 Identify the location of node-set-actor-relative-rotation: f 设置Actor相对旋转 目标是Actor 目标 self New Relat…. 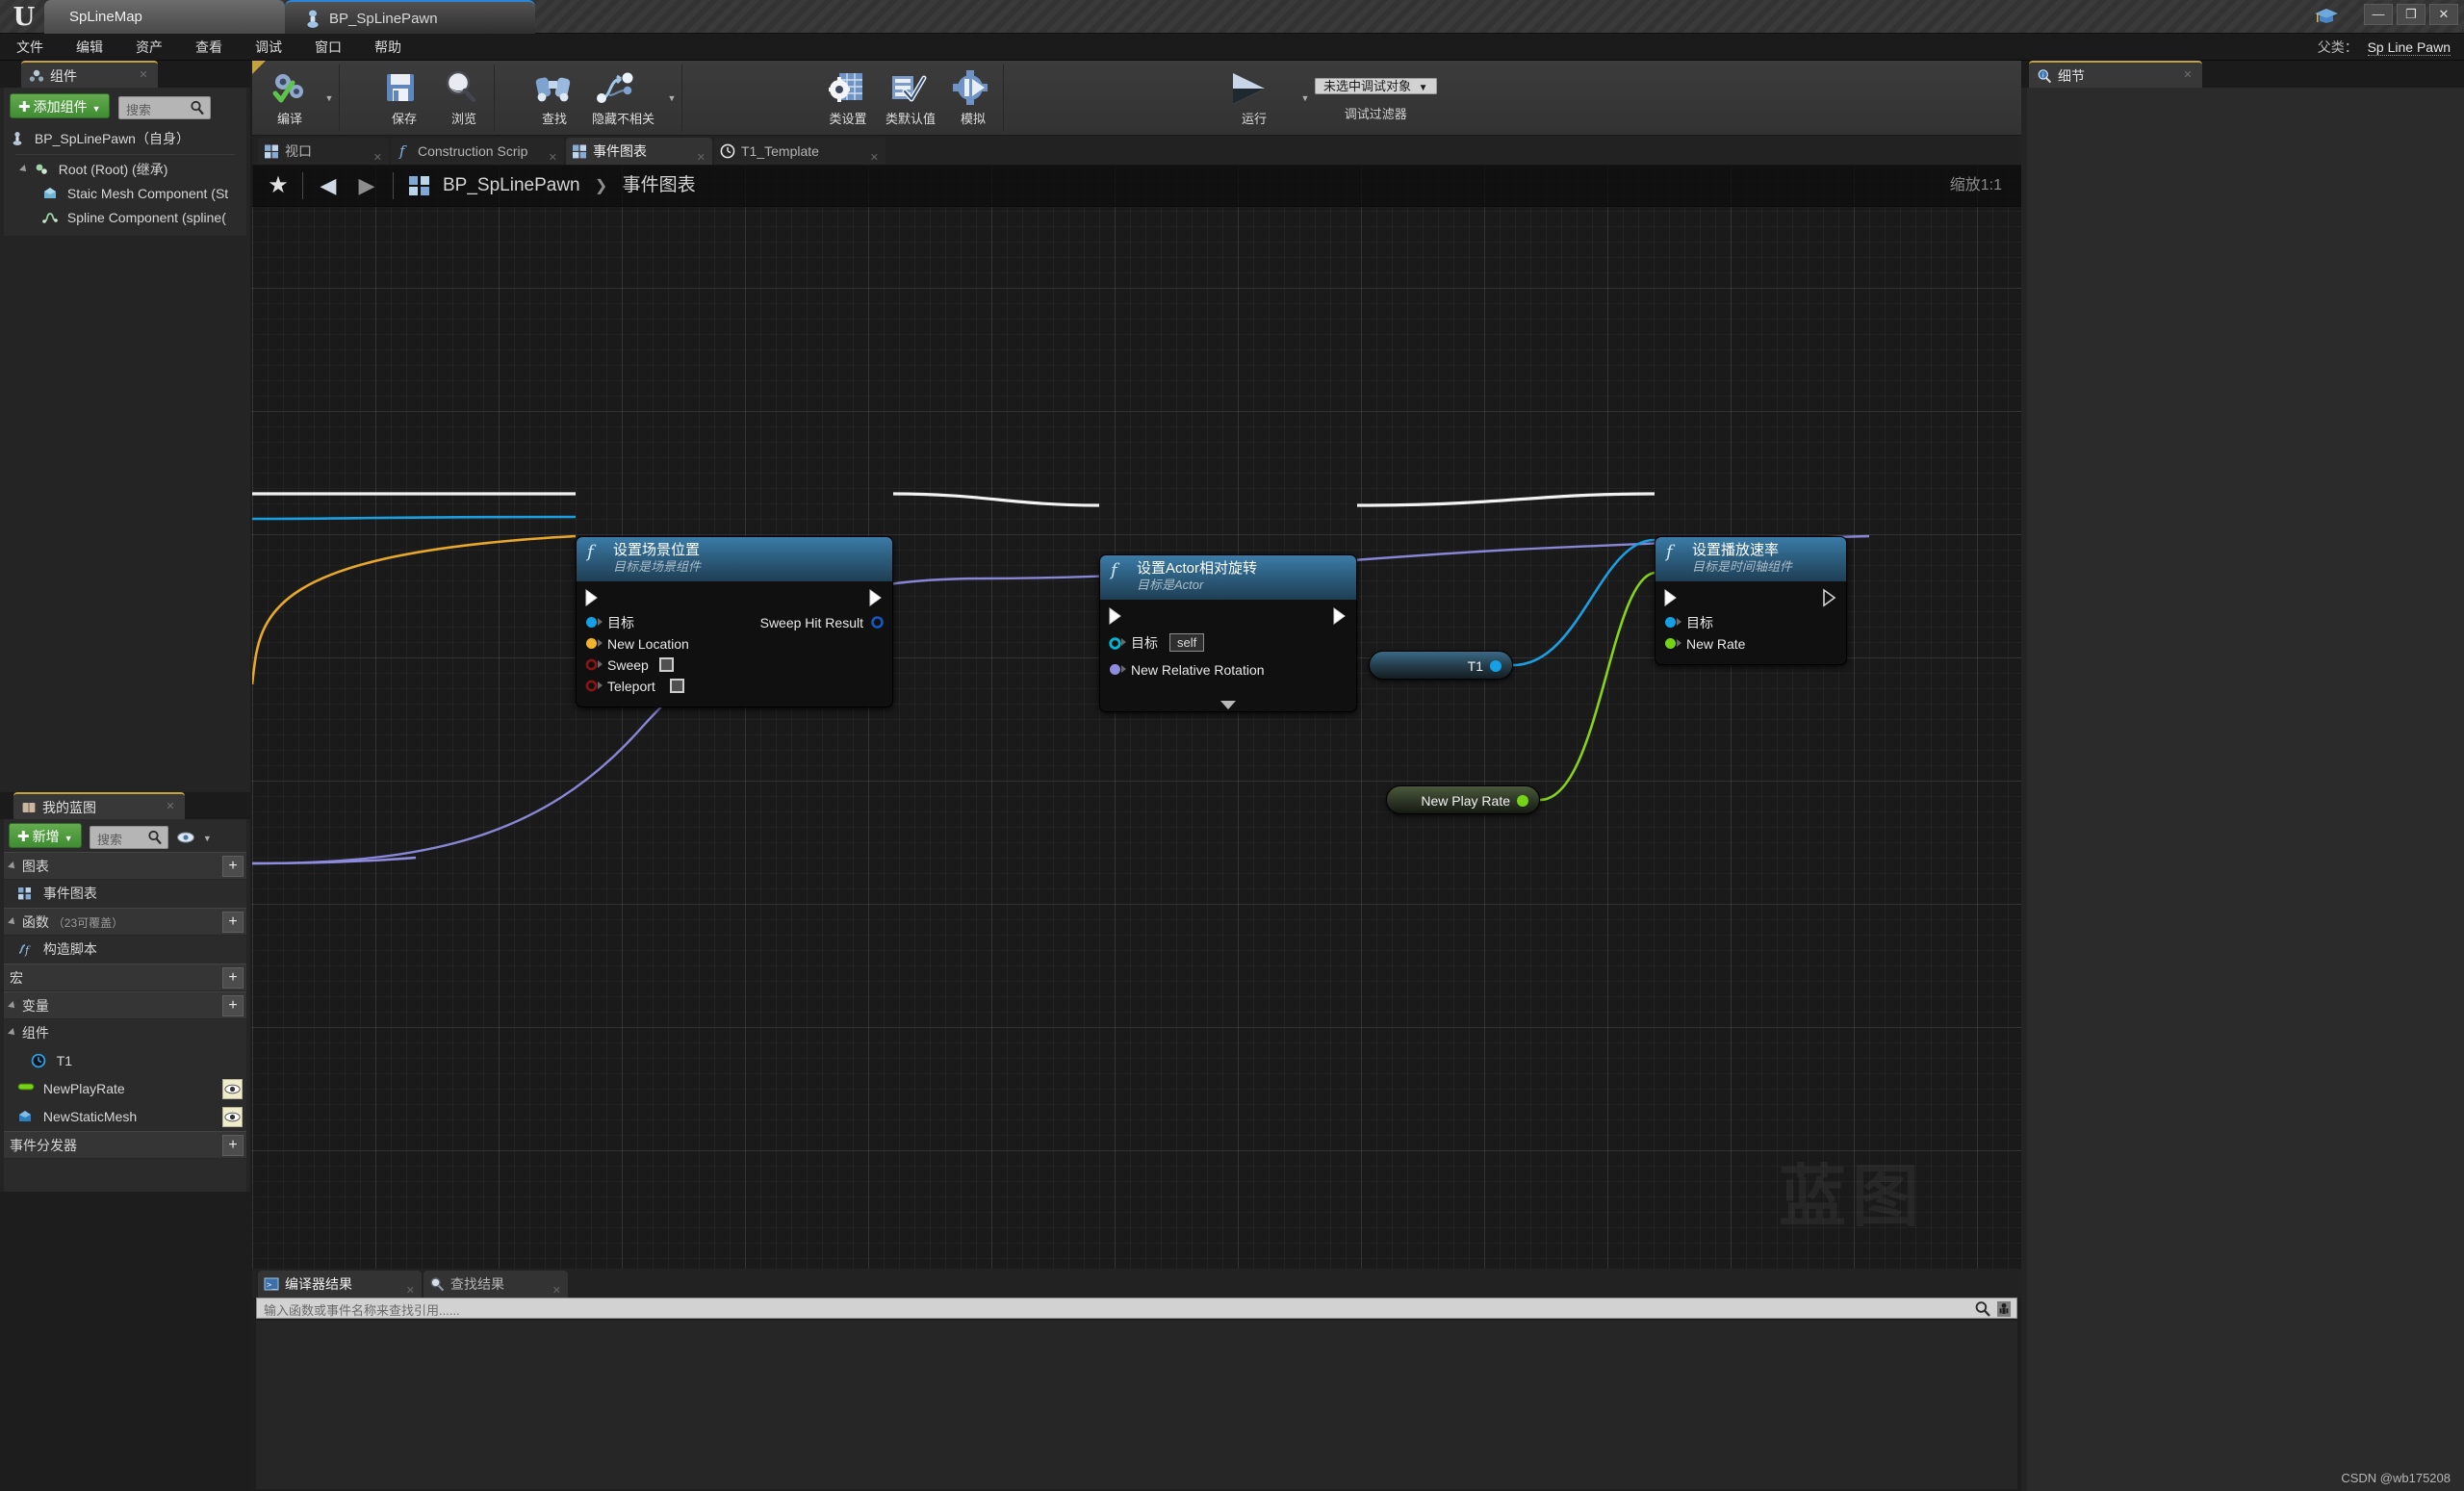
(1228, 633).